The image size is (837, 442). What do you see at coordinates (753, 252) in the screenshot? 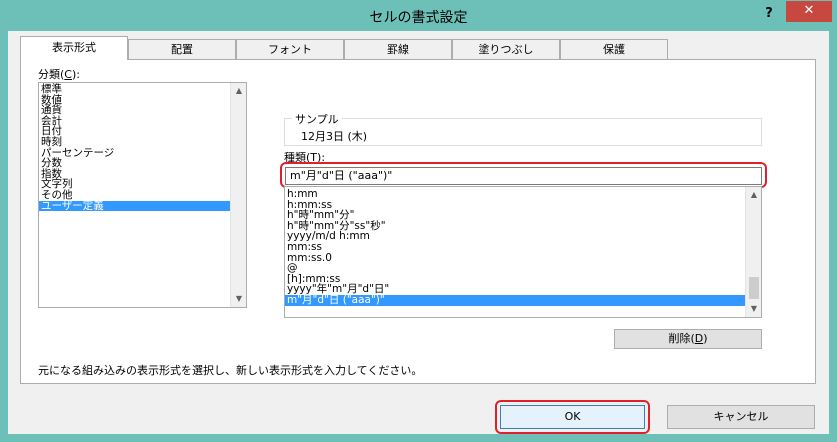
I see `type-scrollbar: ▲ ▼` at bounding box center [753, 252].